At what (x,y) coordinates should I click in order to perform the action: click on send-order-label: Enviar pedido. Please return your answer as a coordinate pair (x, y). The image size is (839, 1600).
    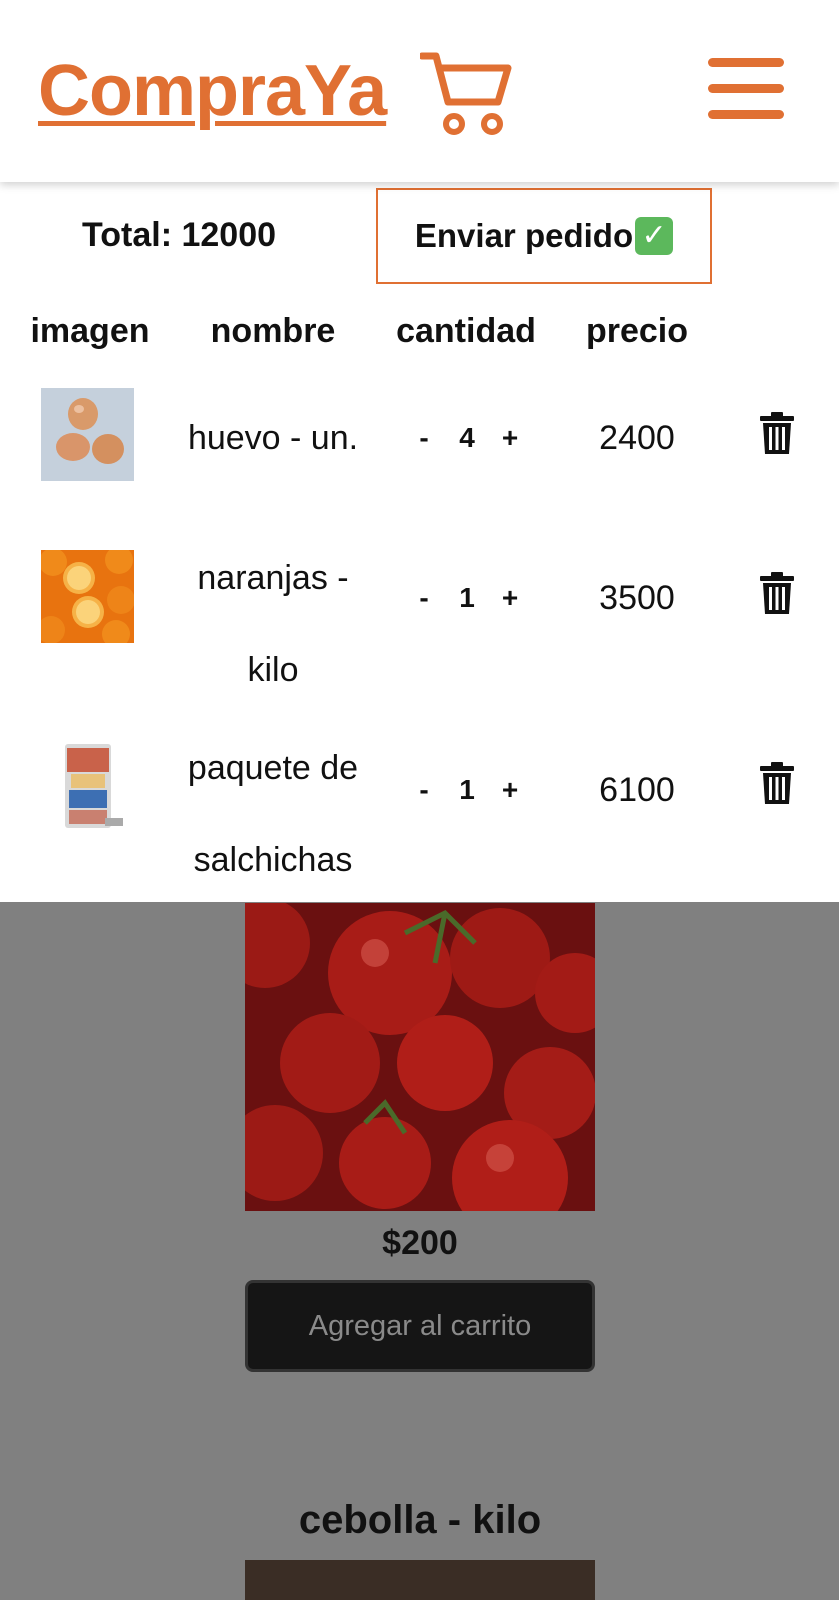
    Looking at the image, I should click on (524, 235).